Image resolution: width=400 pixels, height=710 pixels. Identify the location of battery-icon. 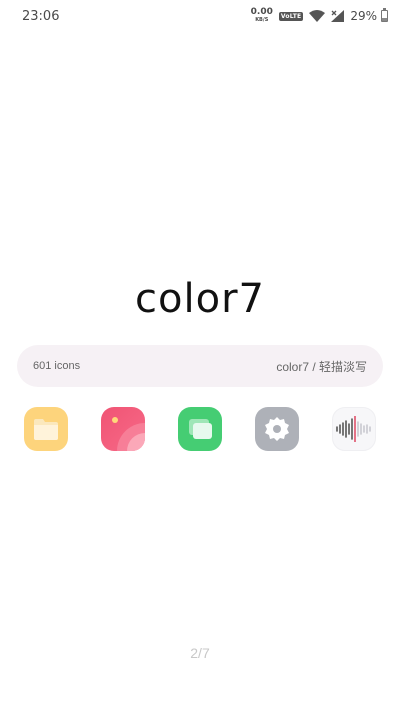
(384, 15).